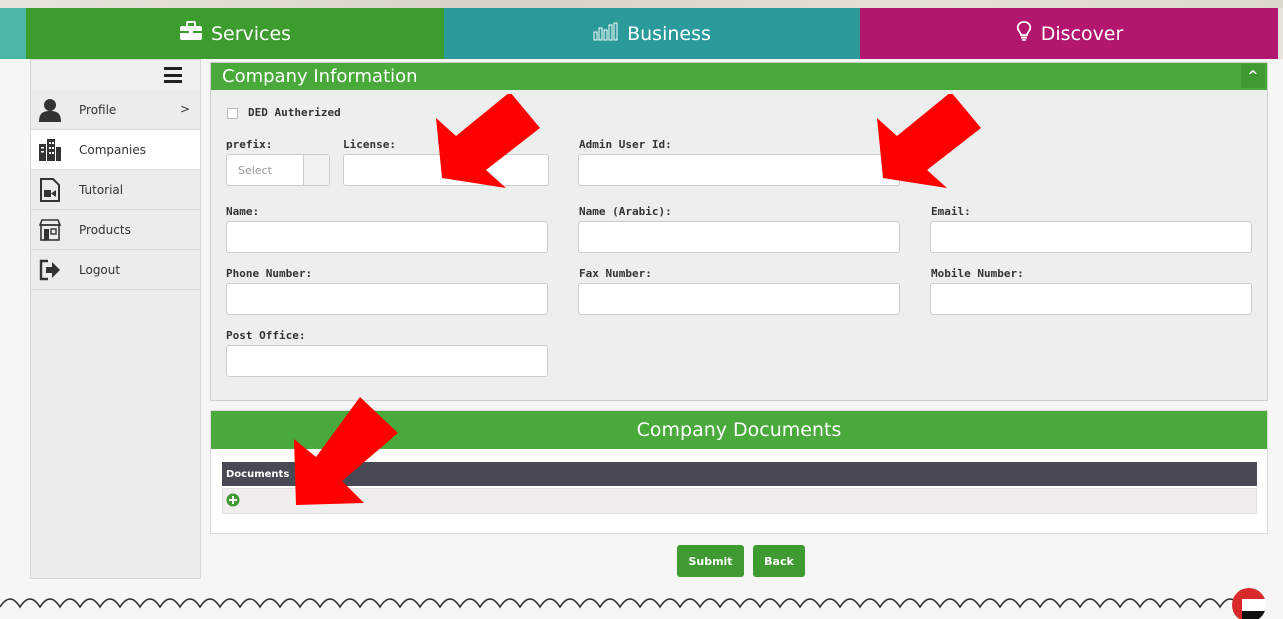  What do you see at coordinates (625, 144) in the screenshot?
I see `admin-user-id-label: Admin User Id:` at bounding box center [625, 144].